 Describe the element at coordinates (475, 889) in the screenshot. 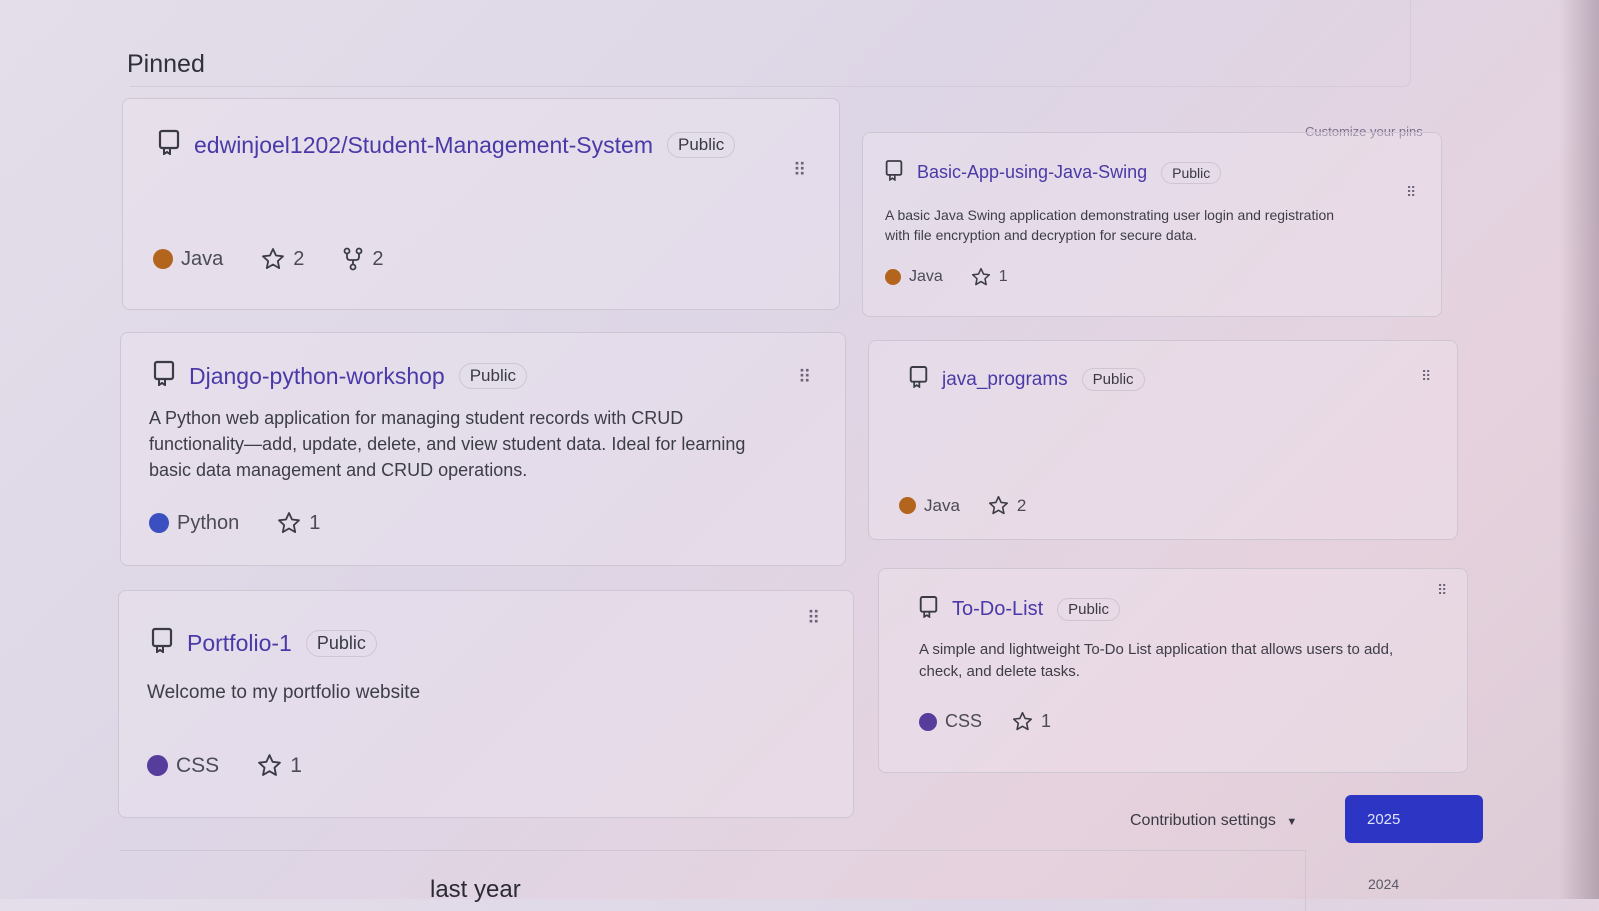

I see `contributions-heading: last year` at that location.